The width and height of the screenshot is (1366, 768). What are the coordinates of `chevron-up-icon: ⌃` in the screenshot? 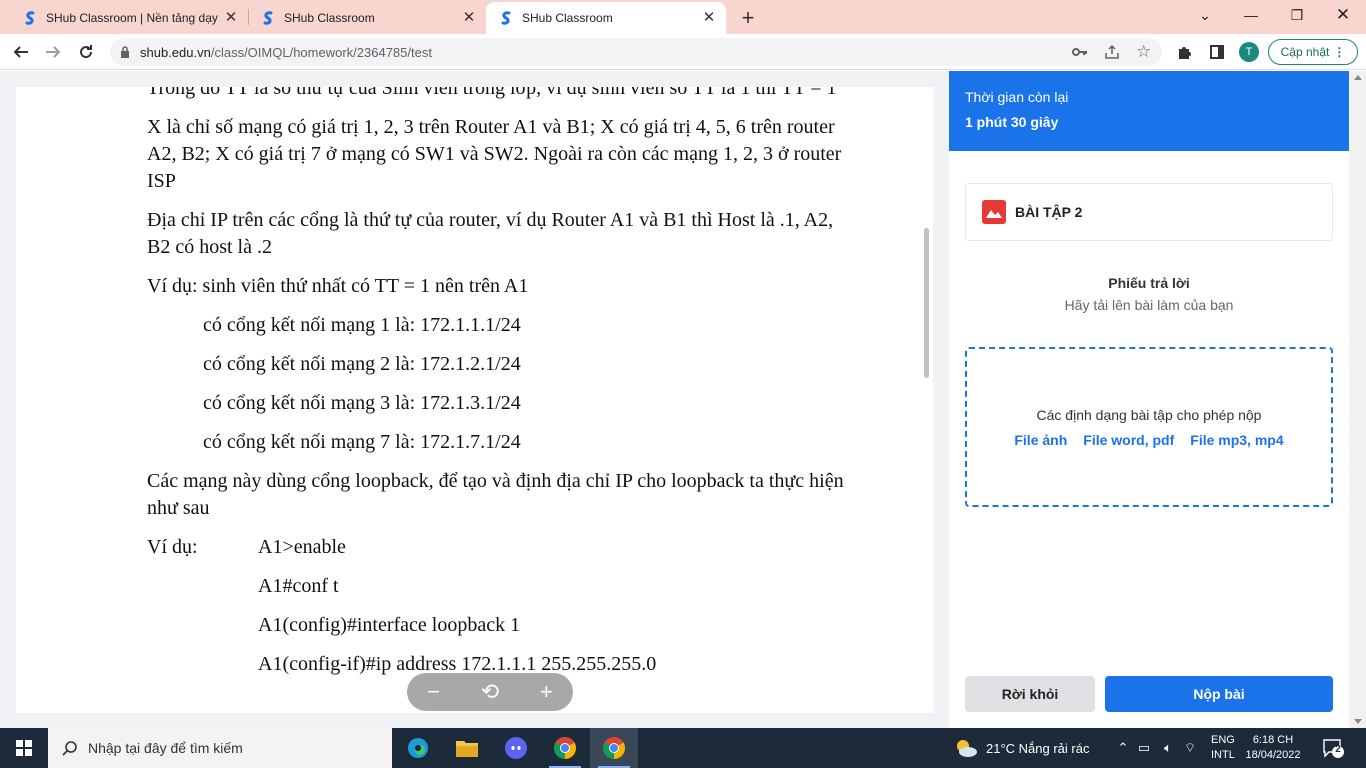 It's located at (1123, 748).